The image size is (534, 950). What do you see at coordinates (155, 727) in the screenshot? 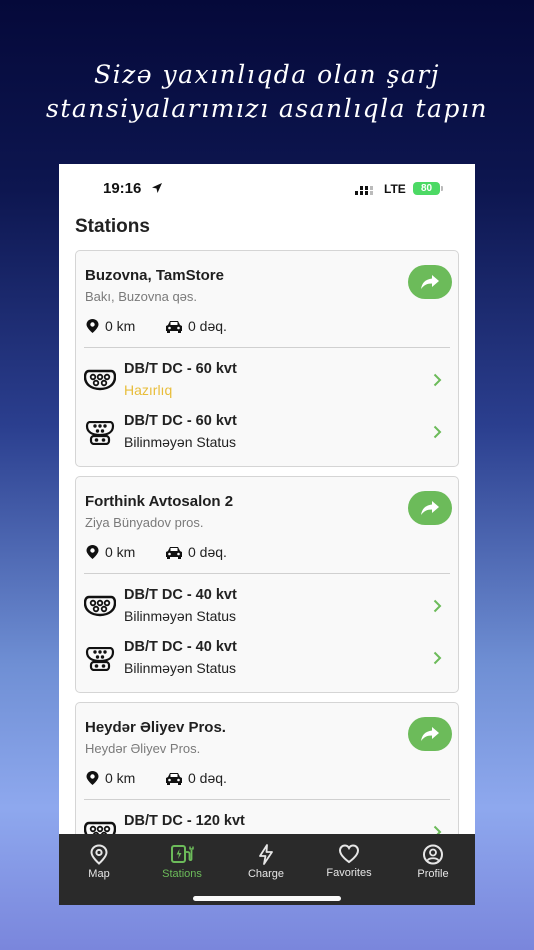
I see `station-name: Heydər Əliyev Pros.` at bounding box center [155, 727].